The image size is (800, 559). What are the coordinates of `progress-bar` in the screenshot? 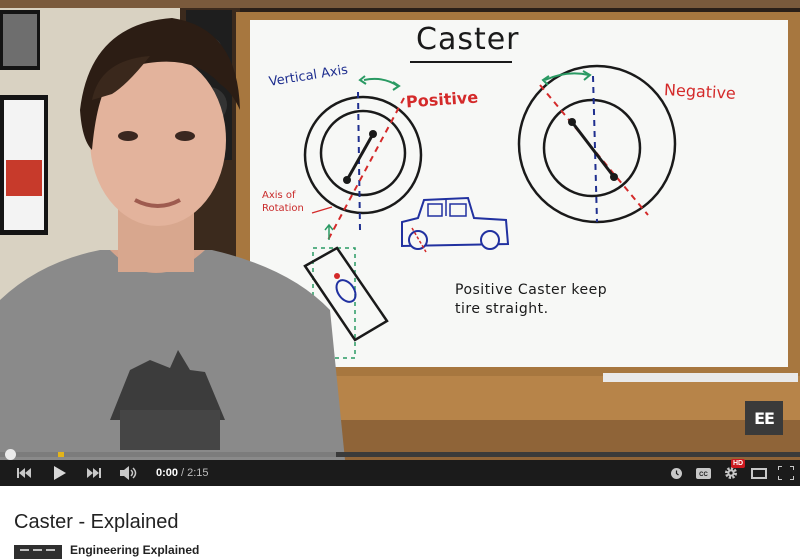 It's located at (400, 454).